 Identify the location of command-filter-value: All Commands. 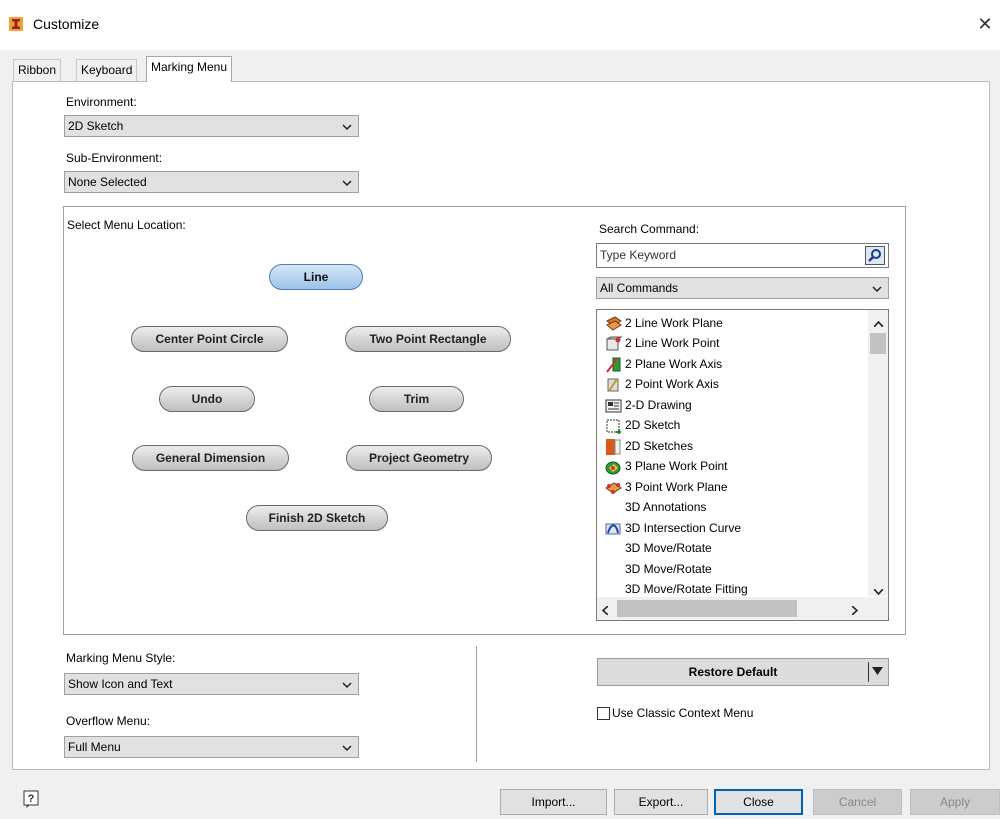
(639, 288).